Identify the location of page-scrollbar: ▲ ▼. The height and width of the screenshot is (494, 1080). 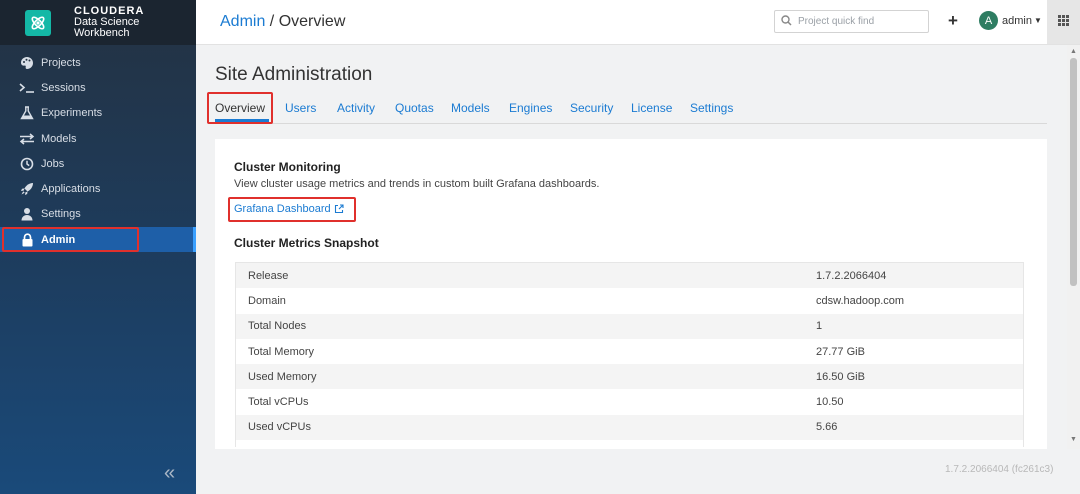
(1073, 247).